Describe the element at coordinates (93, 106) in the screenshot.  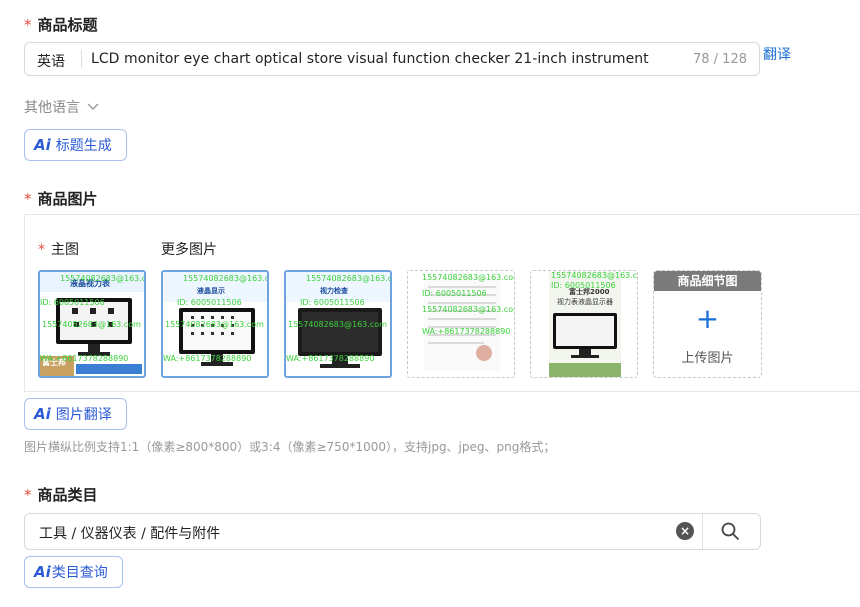
I see `chevron-down-icon` at that location.